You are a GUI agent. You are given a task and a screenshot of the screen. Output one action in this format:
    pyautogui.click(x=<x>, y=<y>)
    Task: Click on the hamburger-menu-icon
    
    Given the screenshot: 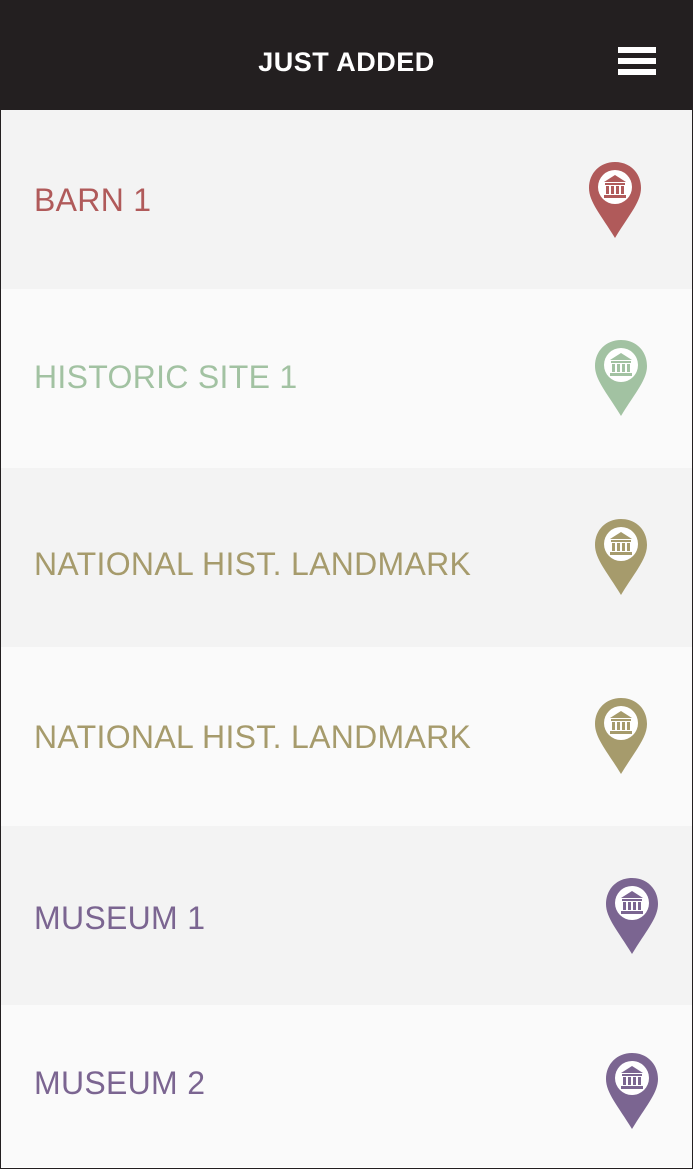 What is the action you would take?
    pyautogui.click(x=637, y=63)
    